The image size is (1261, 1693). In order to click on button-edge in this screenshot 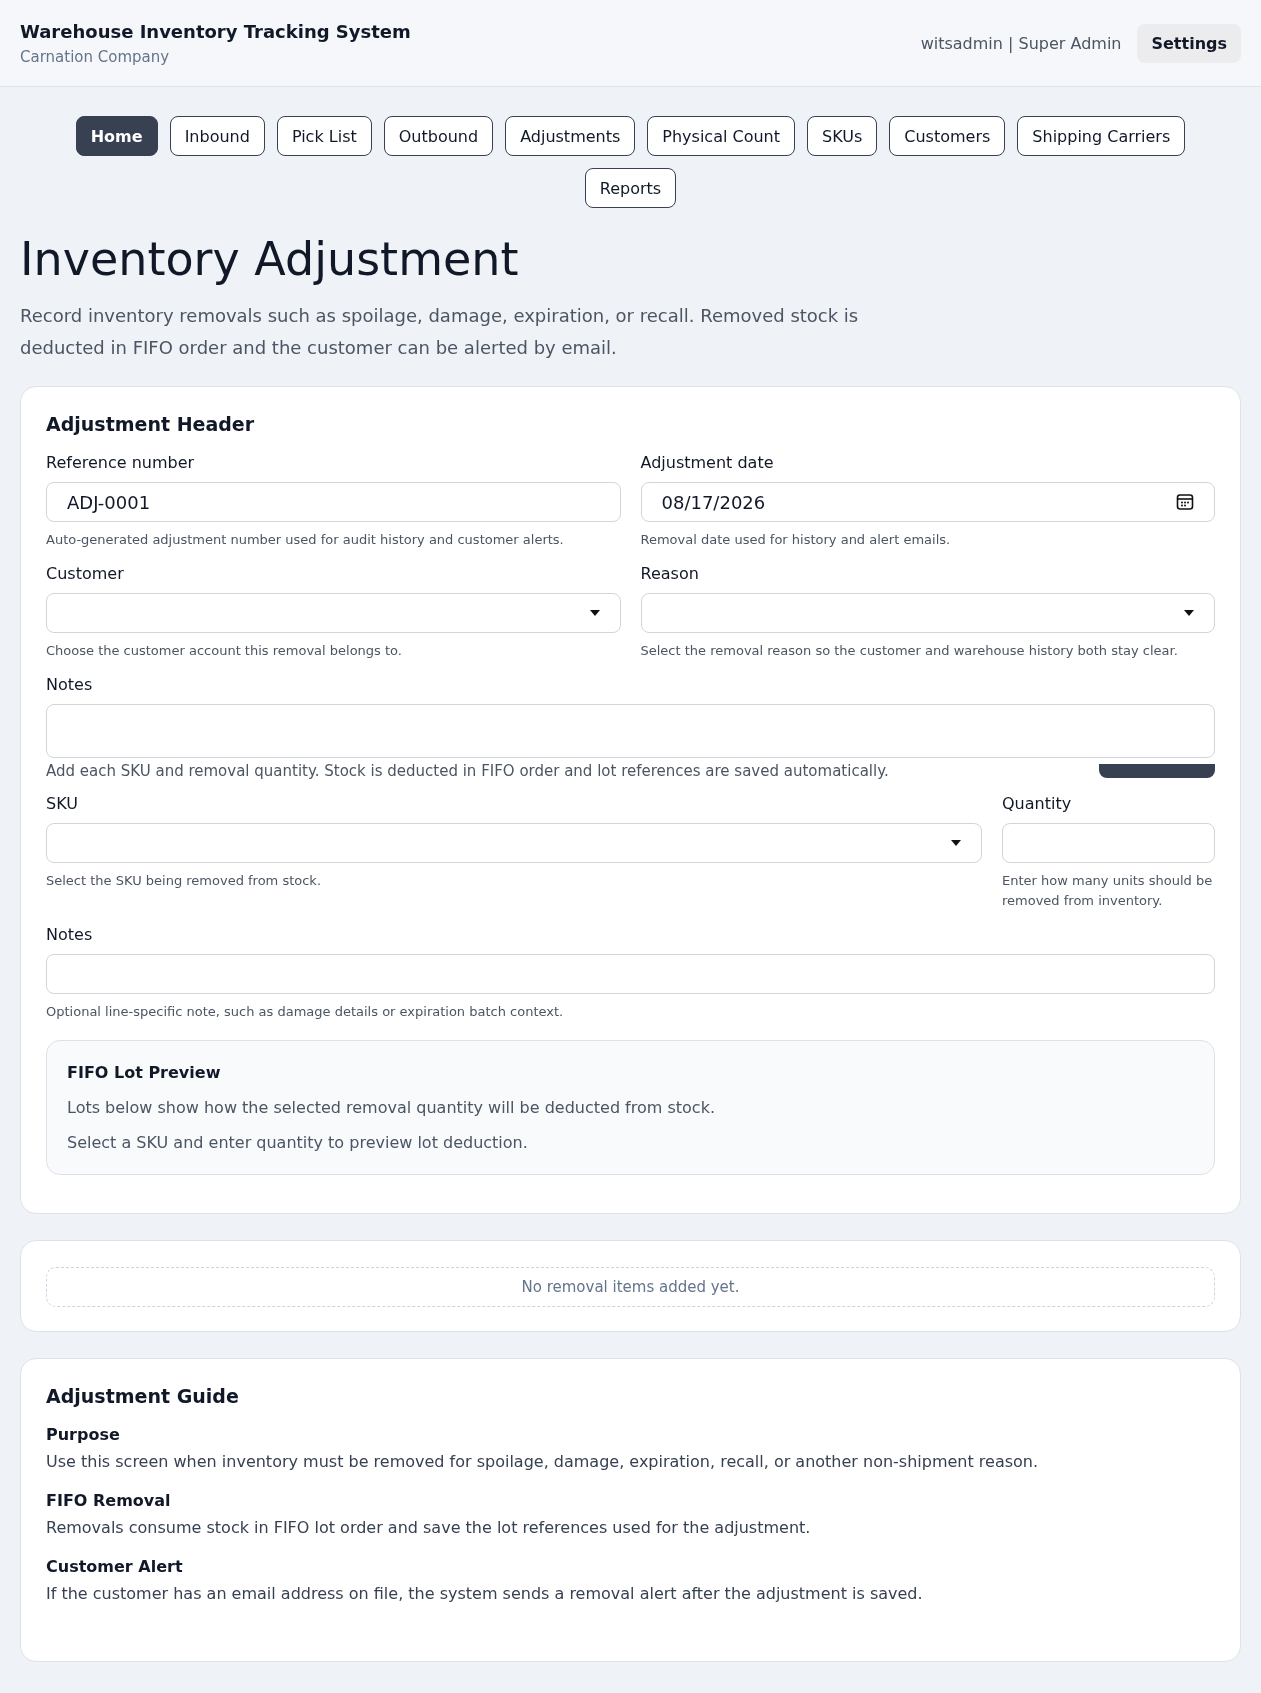, I will do `click(1157, 771)`.